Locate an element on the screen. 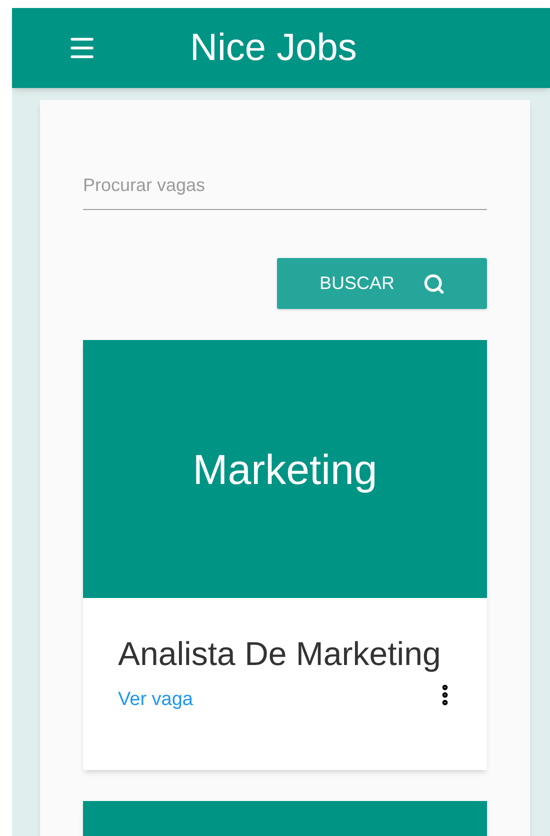  job-title: Analista De Marketing is located at coordinates (280, 654).